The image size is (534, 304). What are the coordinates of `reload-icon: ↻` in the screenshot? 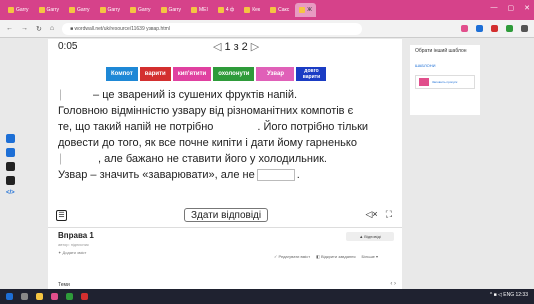 It's located at (39, 29).